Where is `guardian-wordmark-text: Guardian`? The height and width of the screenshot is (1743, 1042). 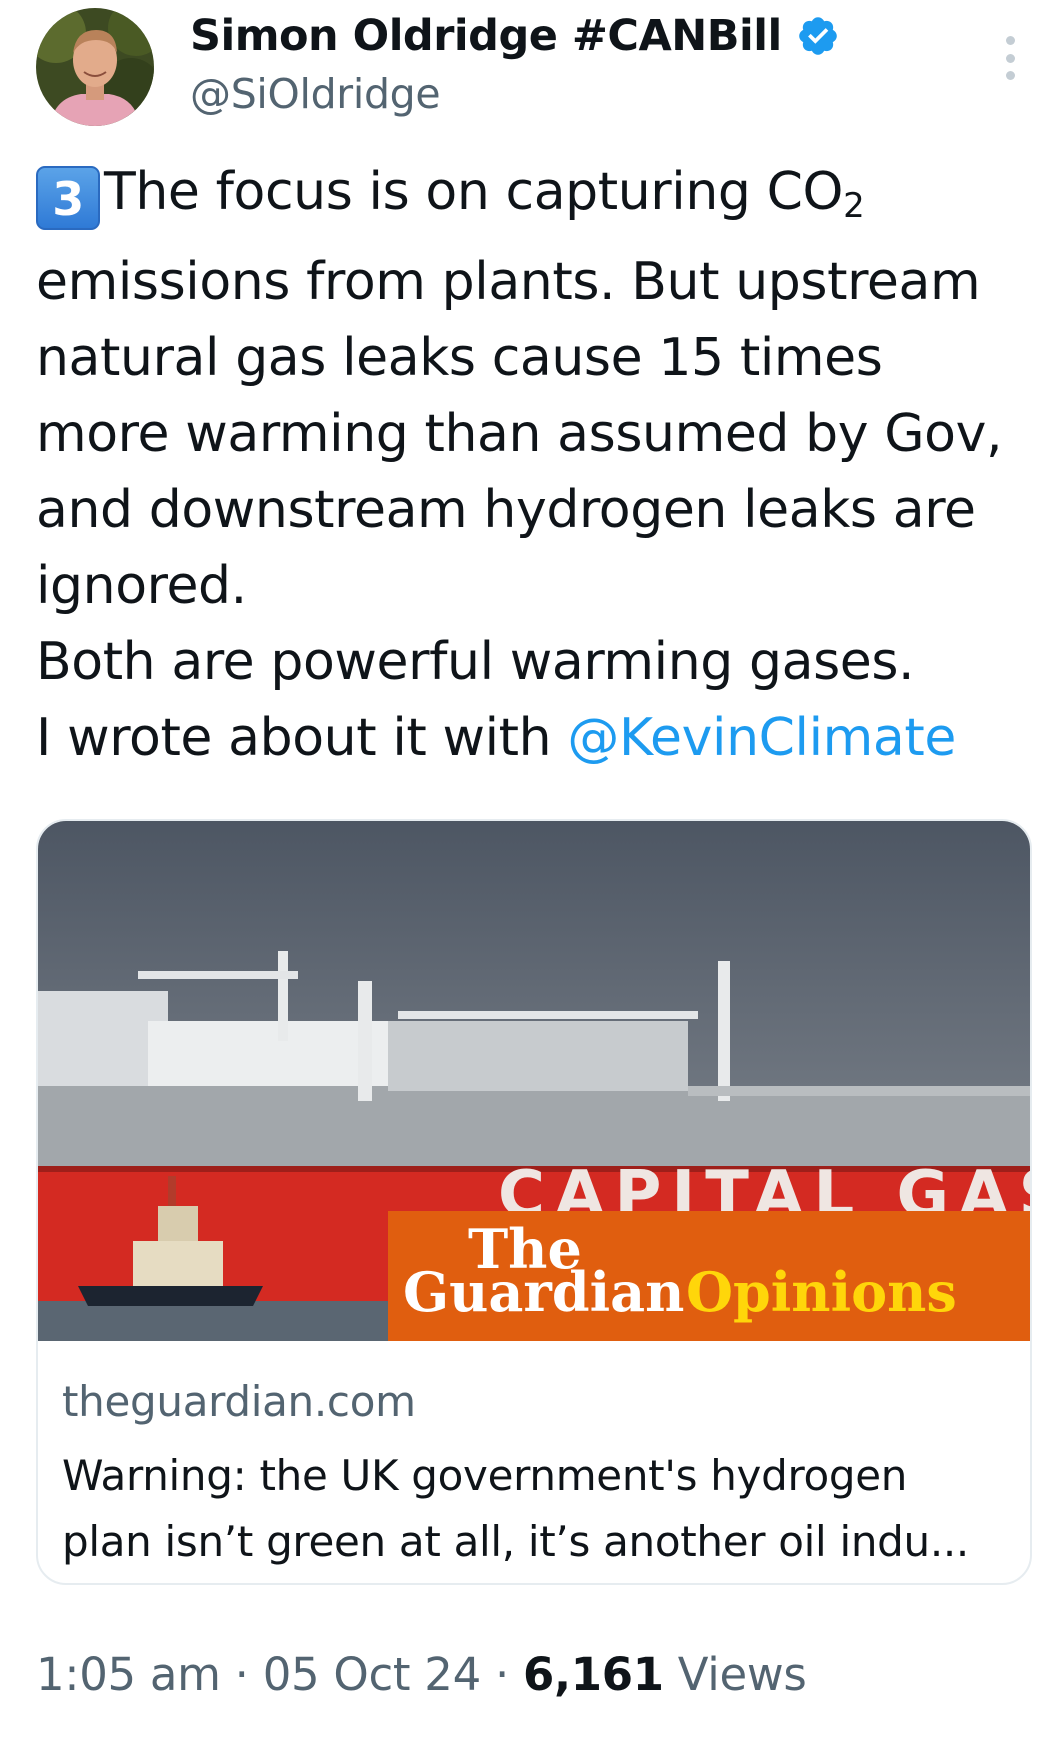 guardian-wordmark-text: Guardian is located at coordinates (543, 1292).